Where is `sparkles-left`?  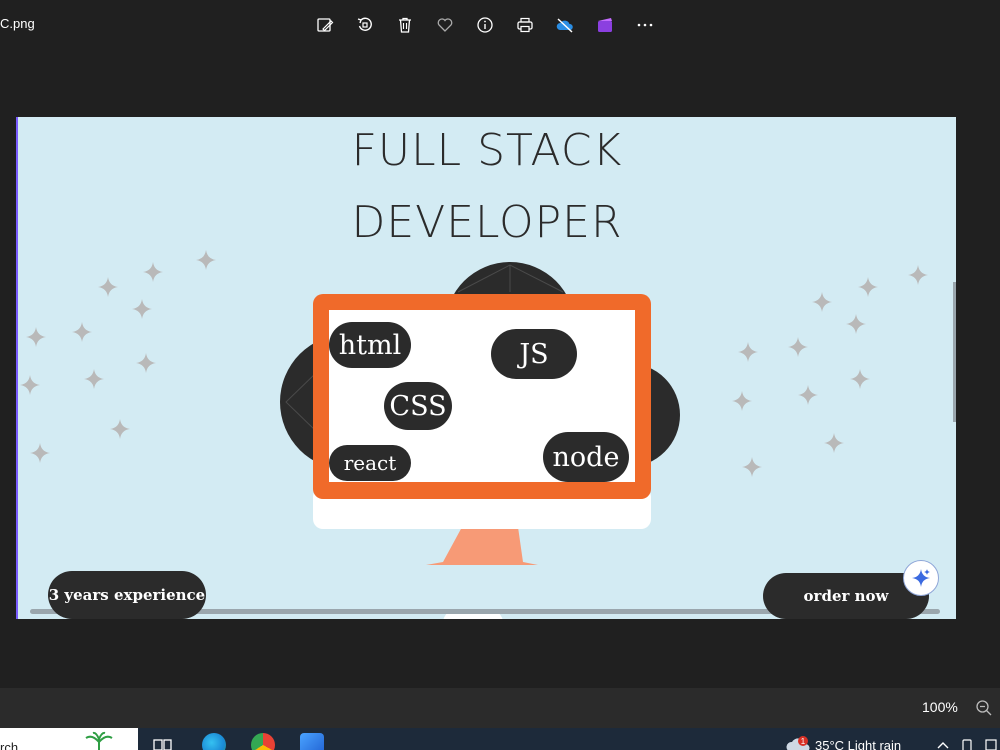
sparkles-left is located at coordinates (118, 356).